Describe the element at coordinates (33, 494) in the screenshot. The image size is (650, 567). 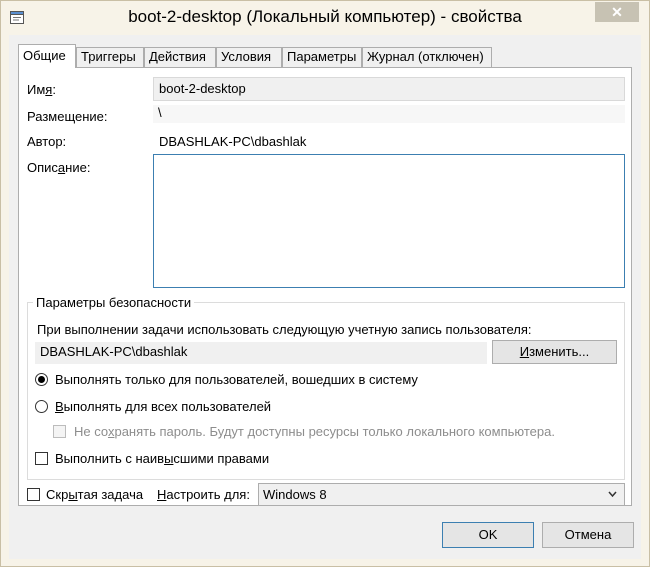
I see `hidden-task-checkbox` at that location.